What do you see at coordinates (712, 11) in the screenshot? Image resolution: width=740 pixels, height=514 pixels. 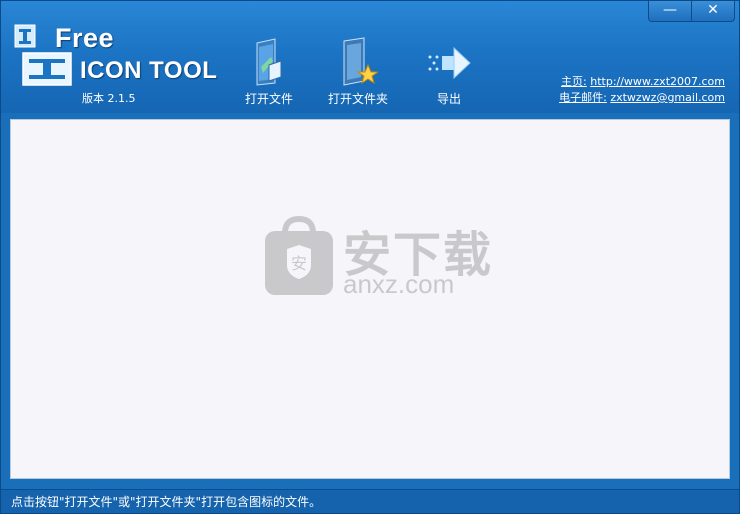 I see `close-button: ✕` at bounding box center [712, 11].